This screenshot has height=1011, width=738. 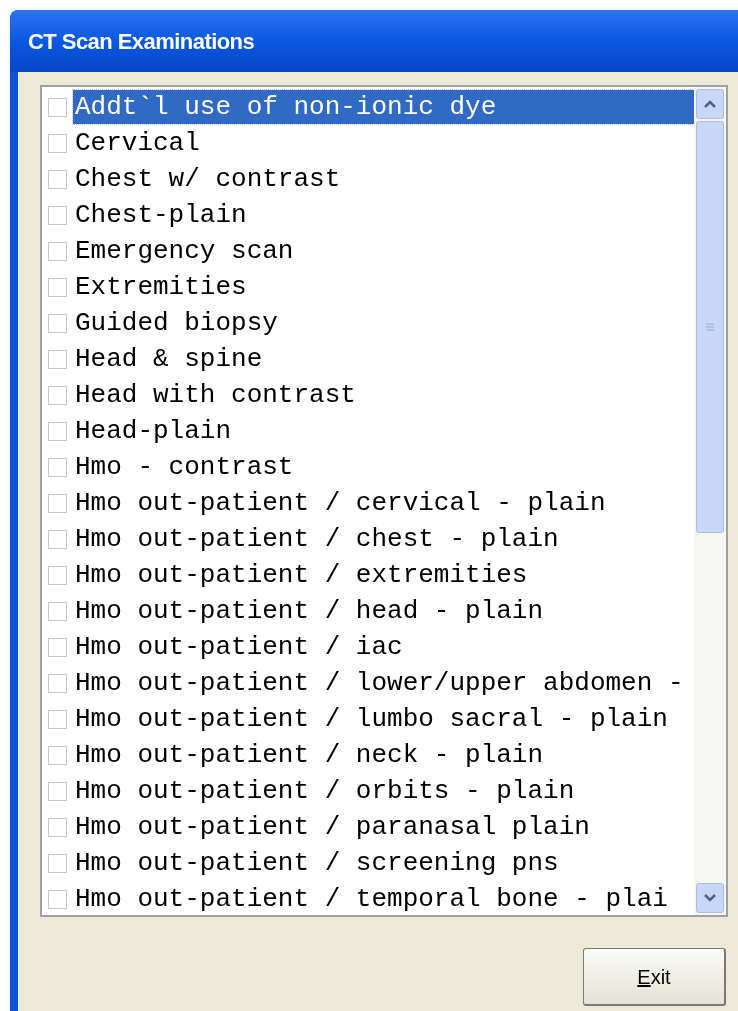 I want to click on list-item: Hmo out-patient / head - plain, so click(x=308, y=611).